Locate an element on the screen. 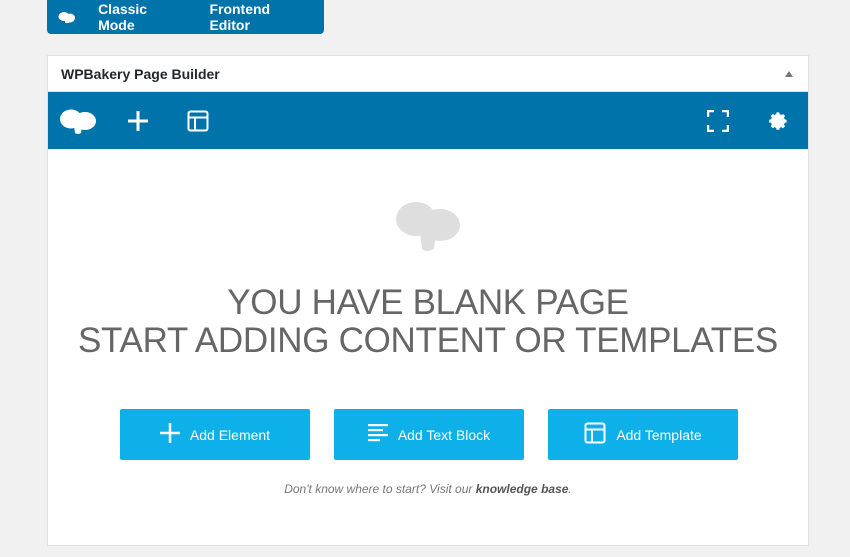  add-text-block-button: Add Text Block is located at coordinates (429, 434).